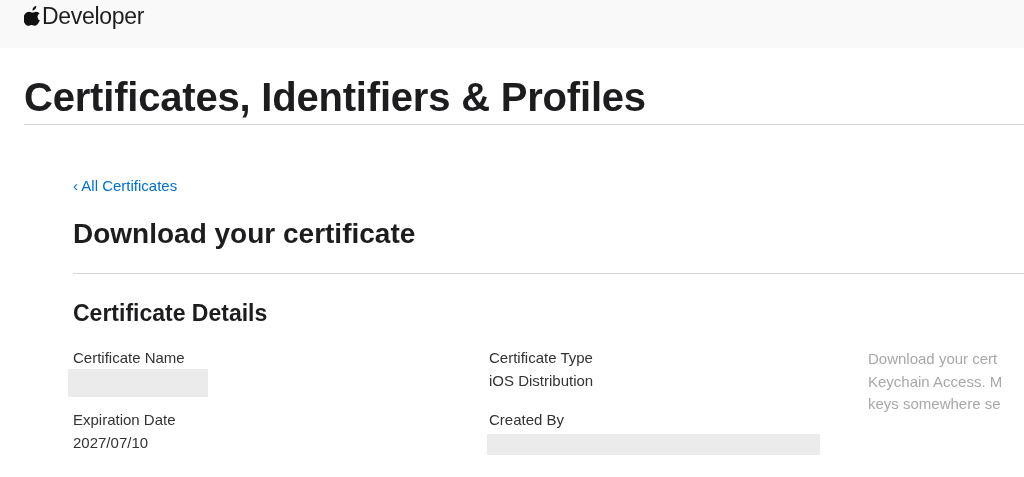 The image size is (1024, 477). What do you see at coordinates (541, 381) in the screenshot?
I see `detail-value: iOS Distribution` at bounding box center [541, 381].